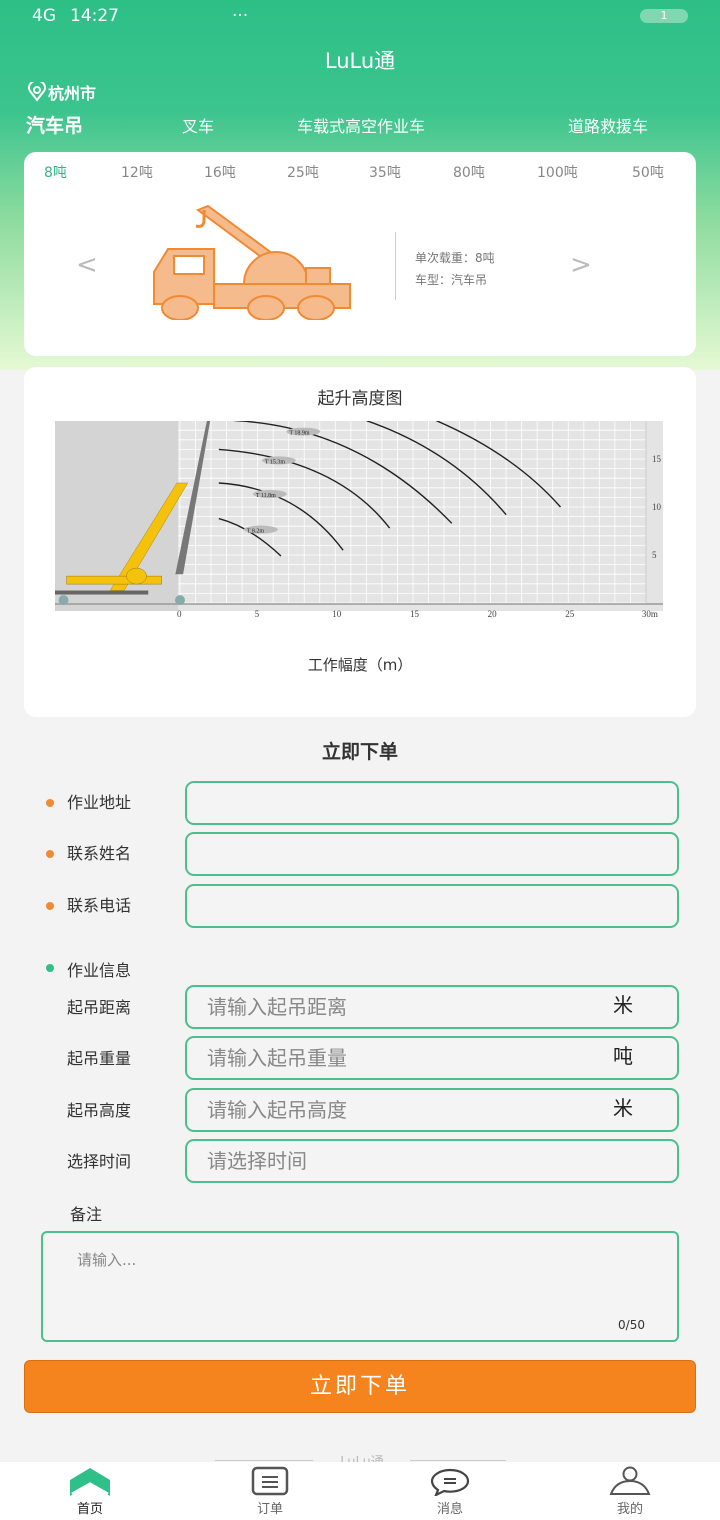  I want to click on remark-textarea: 请输入... 0/50, so click(360, 1286).